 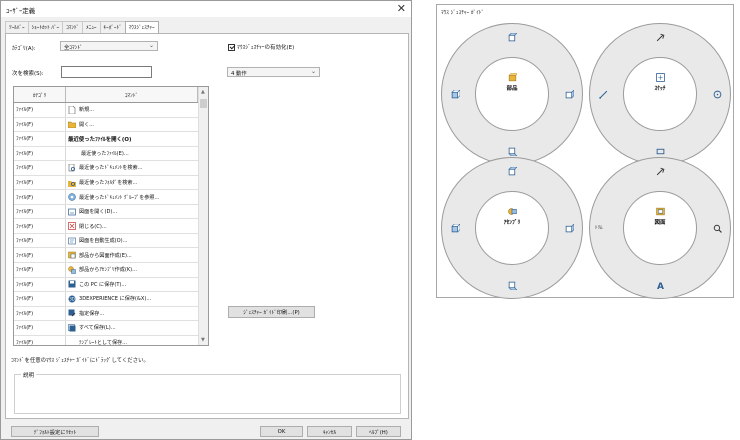 I want to click on column-header-category: ｶﾃｺﾞﾘ, so click(x=40, y=94).